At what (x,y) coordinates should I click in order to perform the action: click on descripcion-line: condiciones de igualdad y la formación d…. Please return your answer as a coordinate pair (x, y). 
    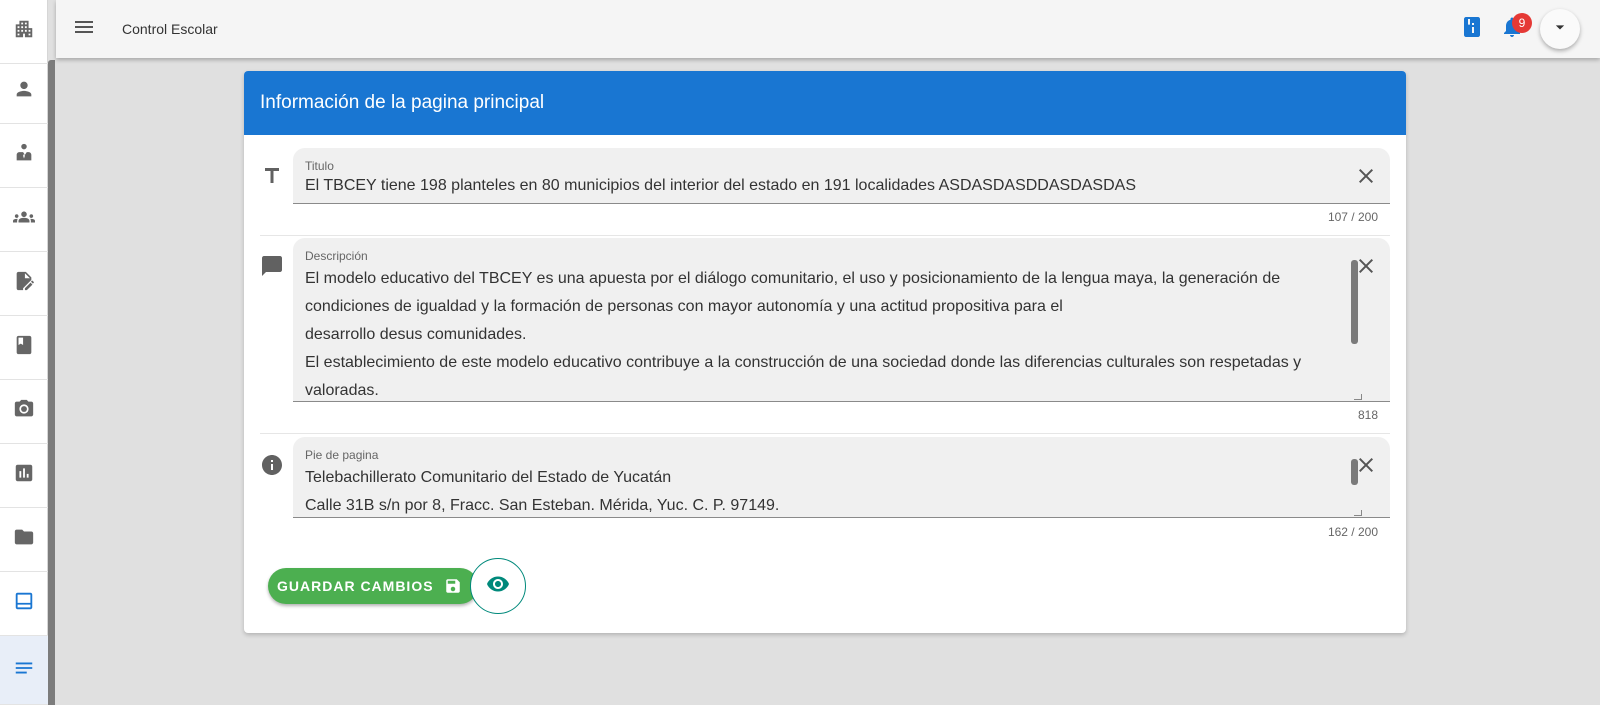
    Looking at the image, I should click on (684, 306).